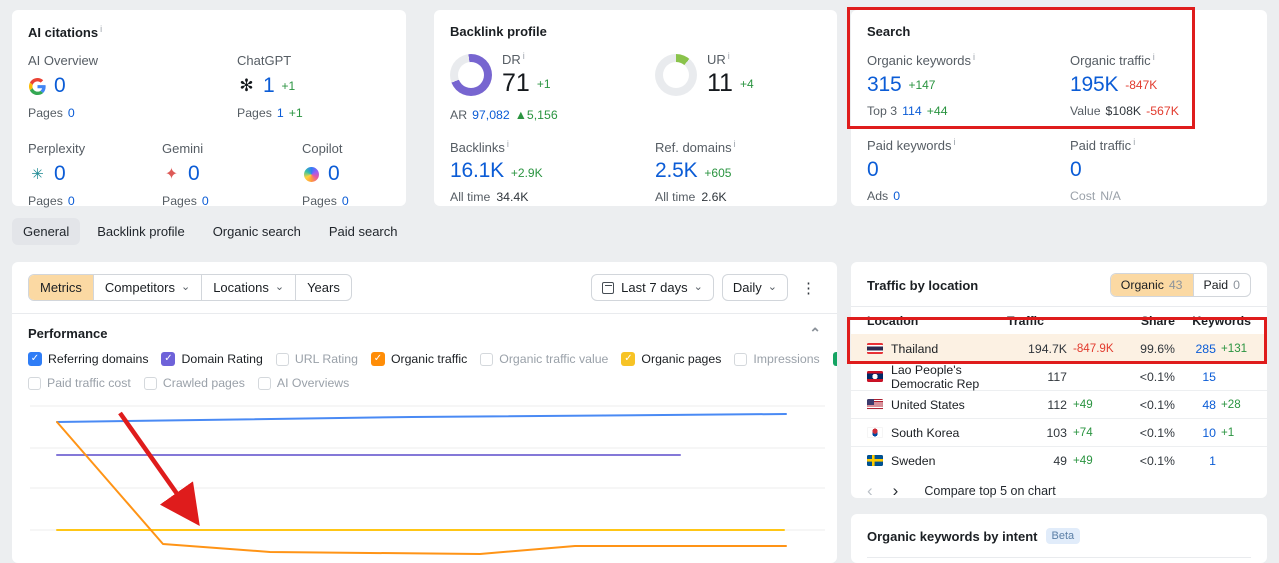  I want to click on toggle-paid: Paid 0, so click(1221, 285).